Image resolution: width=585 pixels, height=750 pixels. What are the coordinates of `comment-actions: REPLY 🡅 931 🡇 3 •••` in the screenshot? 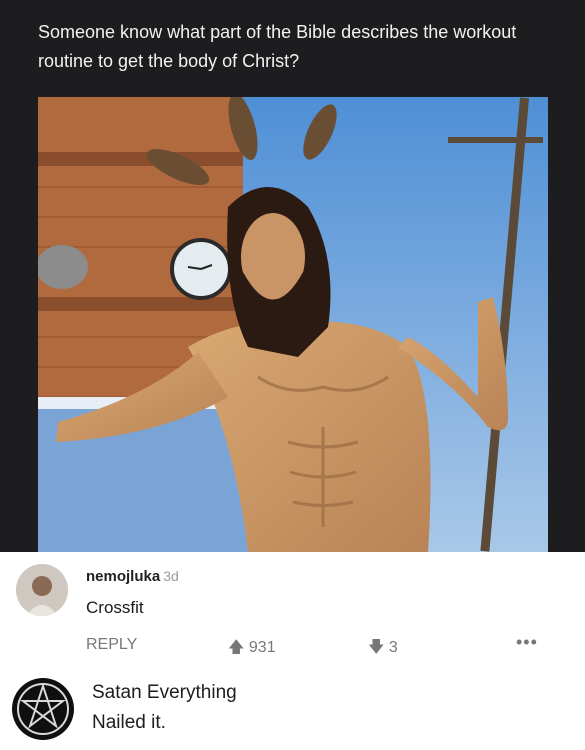 It's located at (321, 645).